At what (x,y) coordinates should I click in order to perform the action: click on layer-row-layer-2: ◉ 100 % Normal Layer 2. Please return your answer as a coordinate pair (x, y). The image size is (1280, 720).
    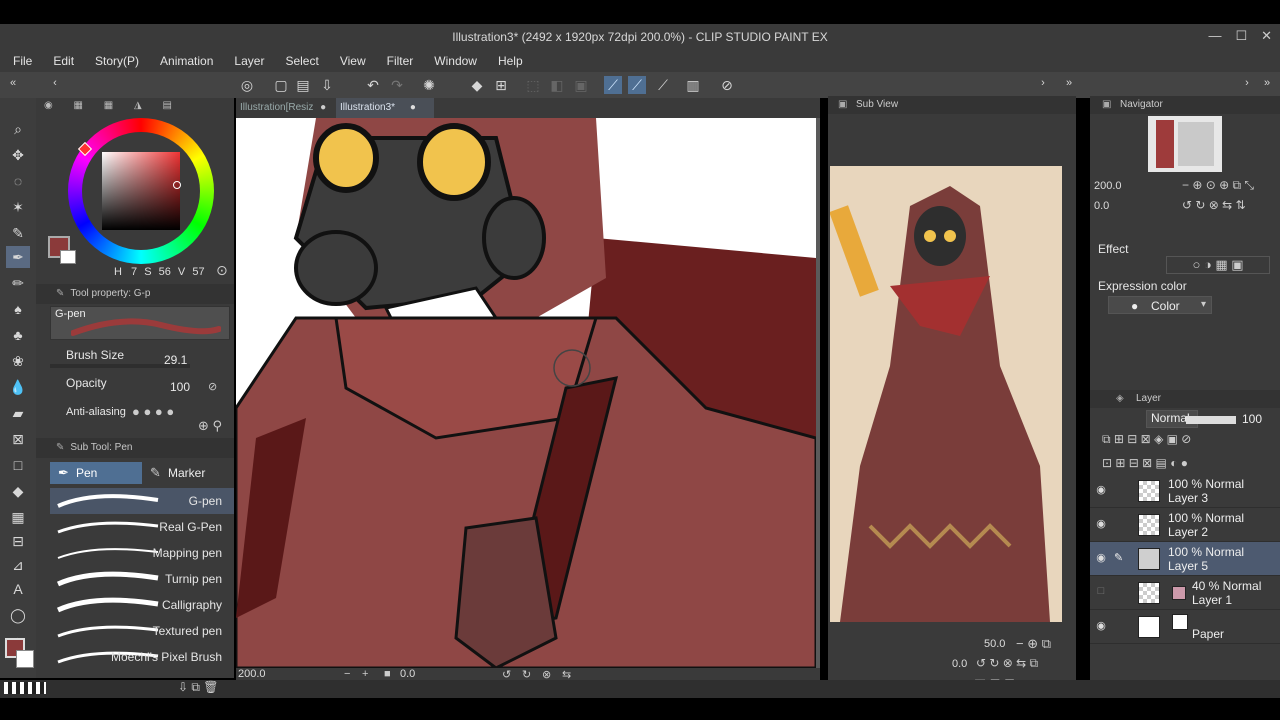
    Looking at the image, I should click on (1185, 525).